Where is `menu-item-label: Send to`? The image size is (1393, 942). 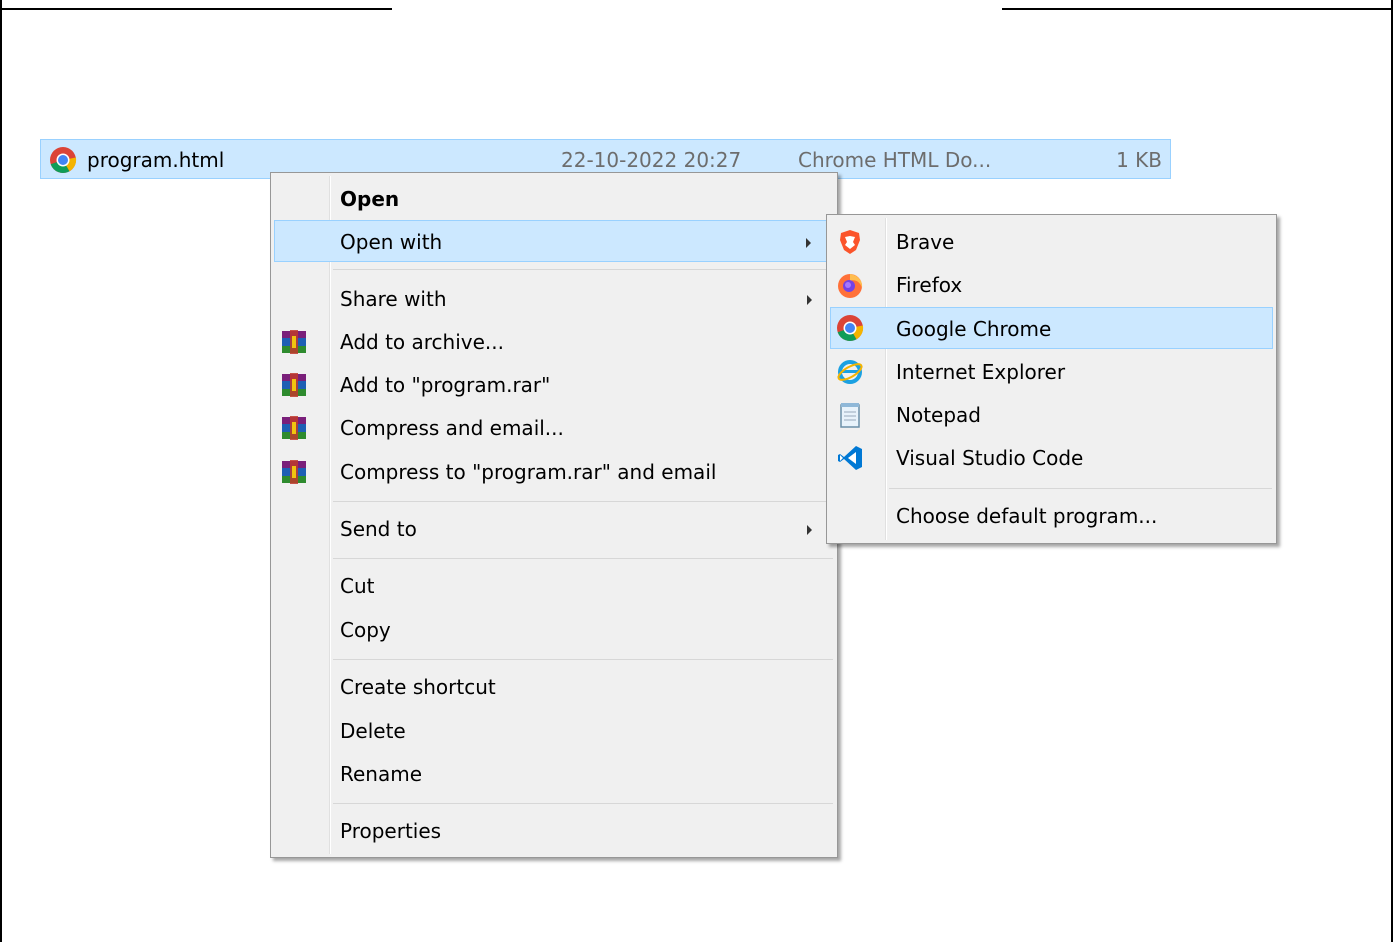
menu-item-label: Send to is located at coordinates (378, 529).